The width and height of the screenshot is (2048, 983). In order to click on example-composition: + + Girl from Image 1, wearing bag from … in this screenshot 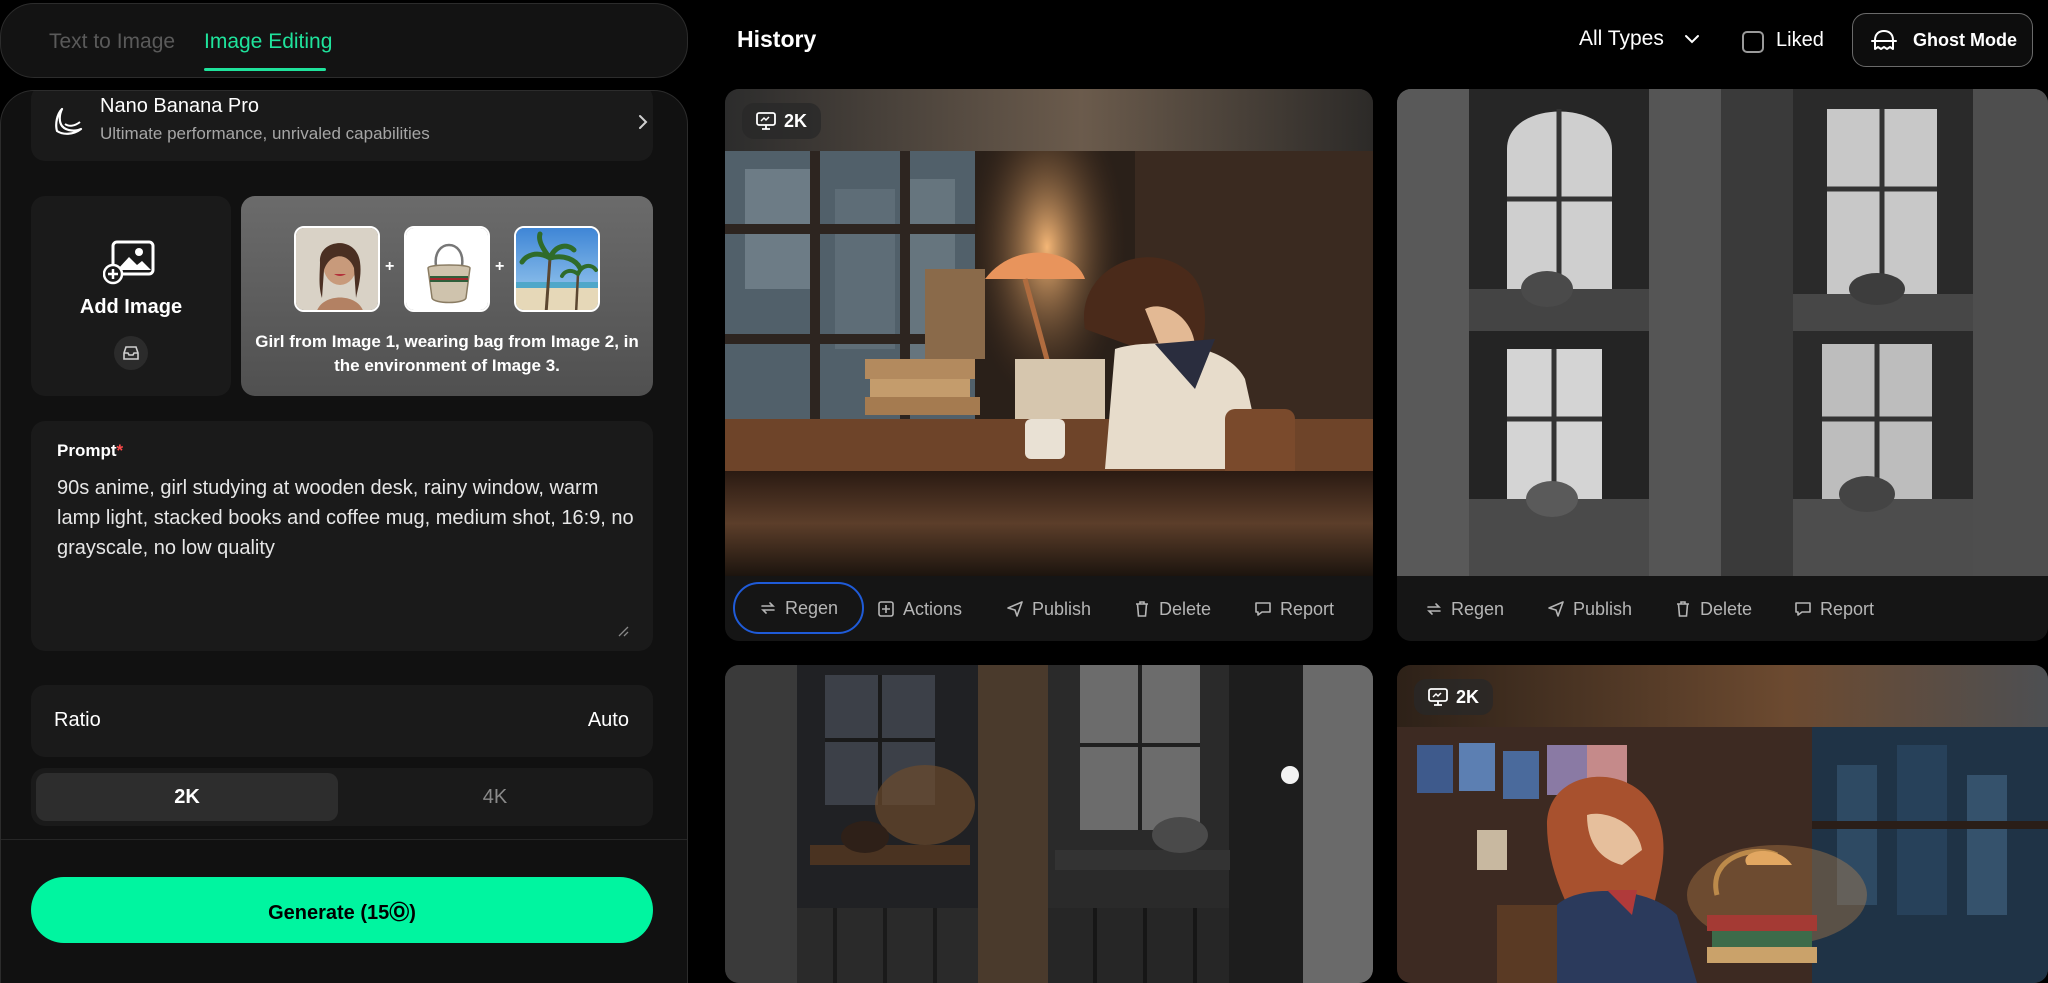, I will do `click(447, 296)`.